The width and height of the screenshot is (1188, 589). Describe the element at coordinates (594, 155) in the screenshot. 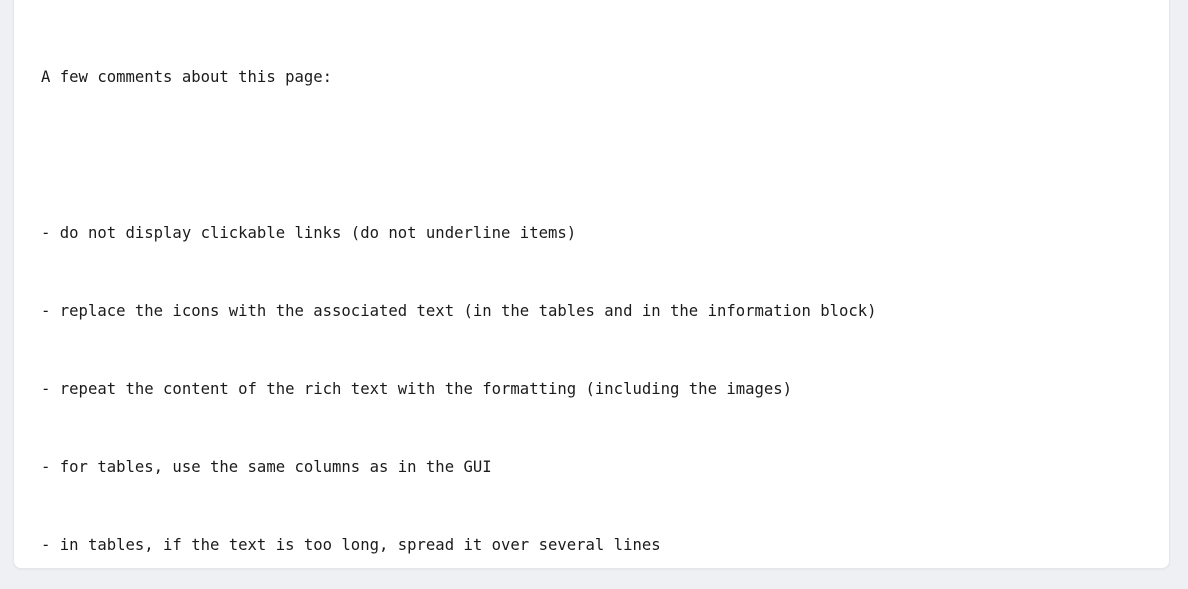

I see `comments-spacer` at that location.